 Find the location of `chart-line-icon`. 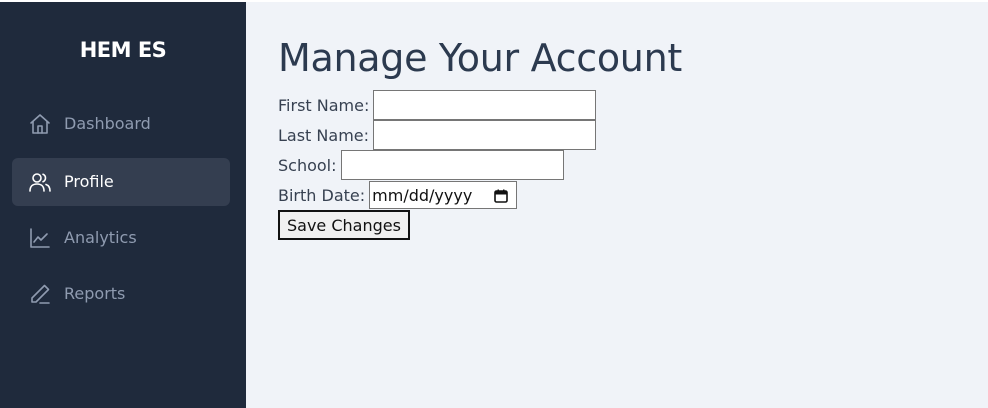

chart-line-icon is located at coordinates (40, 238).